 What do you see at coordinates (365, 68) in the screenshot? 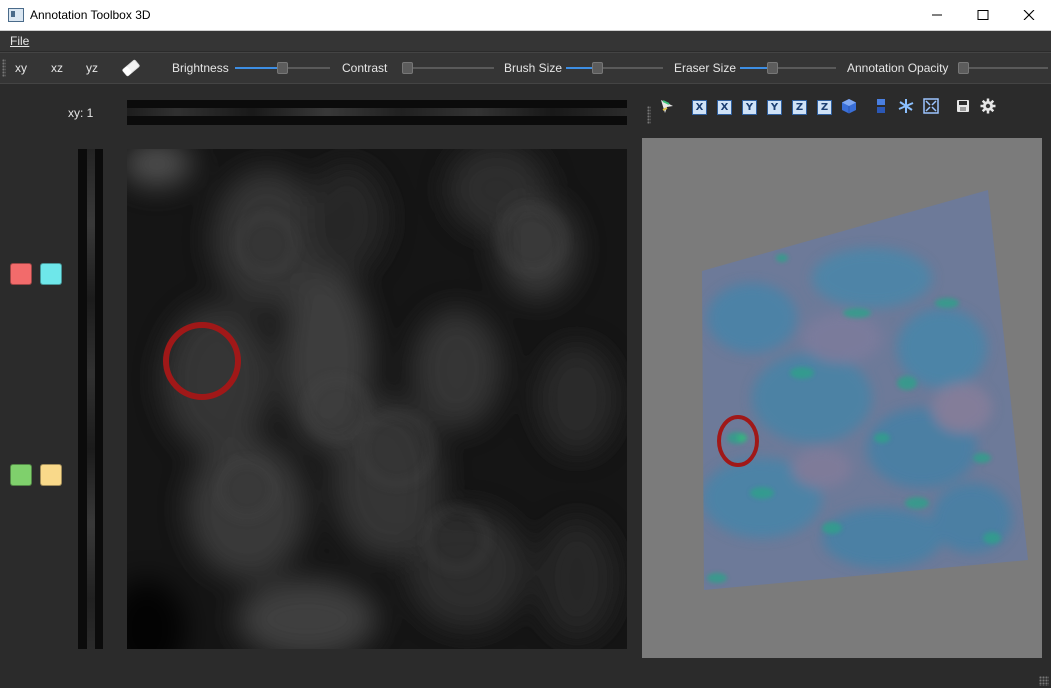
I see `contrast-label: Contrast` at bounding box center [365, 68].